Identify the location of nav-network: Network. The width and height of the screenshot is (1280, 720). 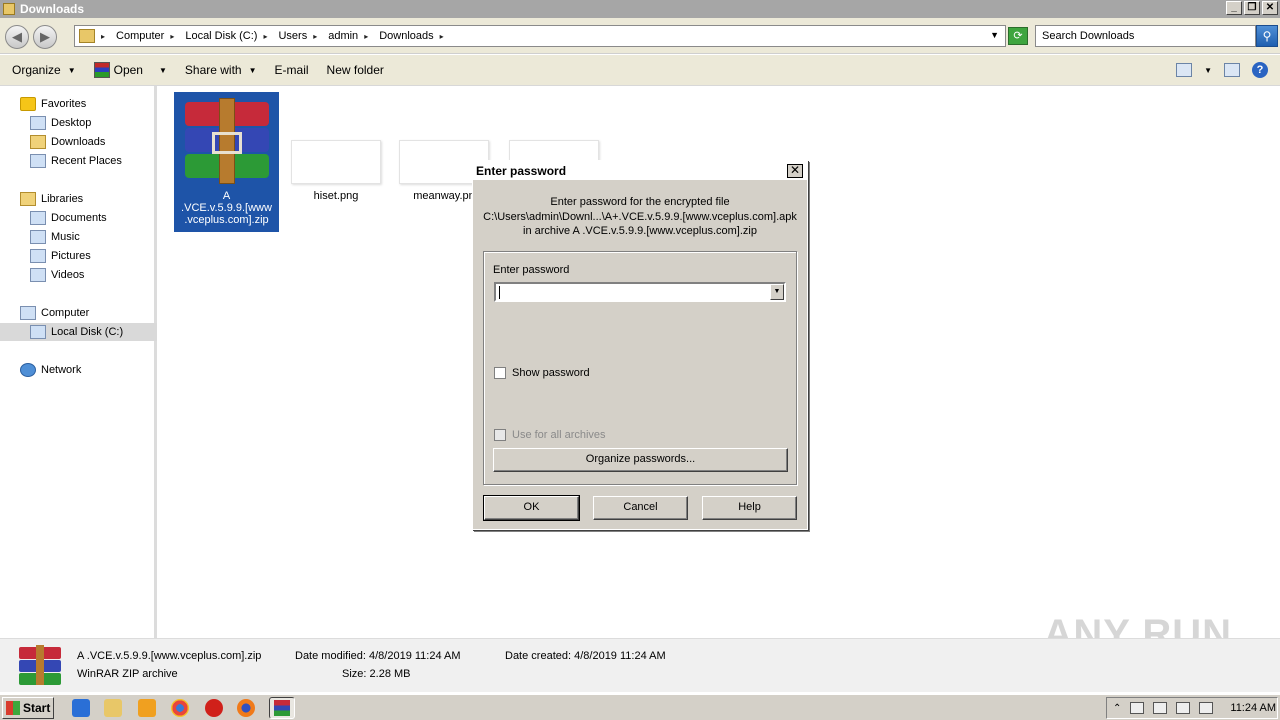
(50, 370).